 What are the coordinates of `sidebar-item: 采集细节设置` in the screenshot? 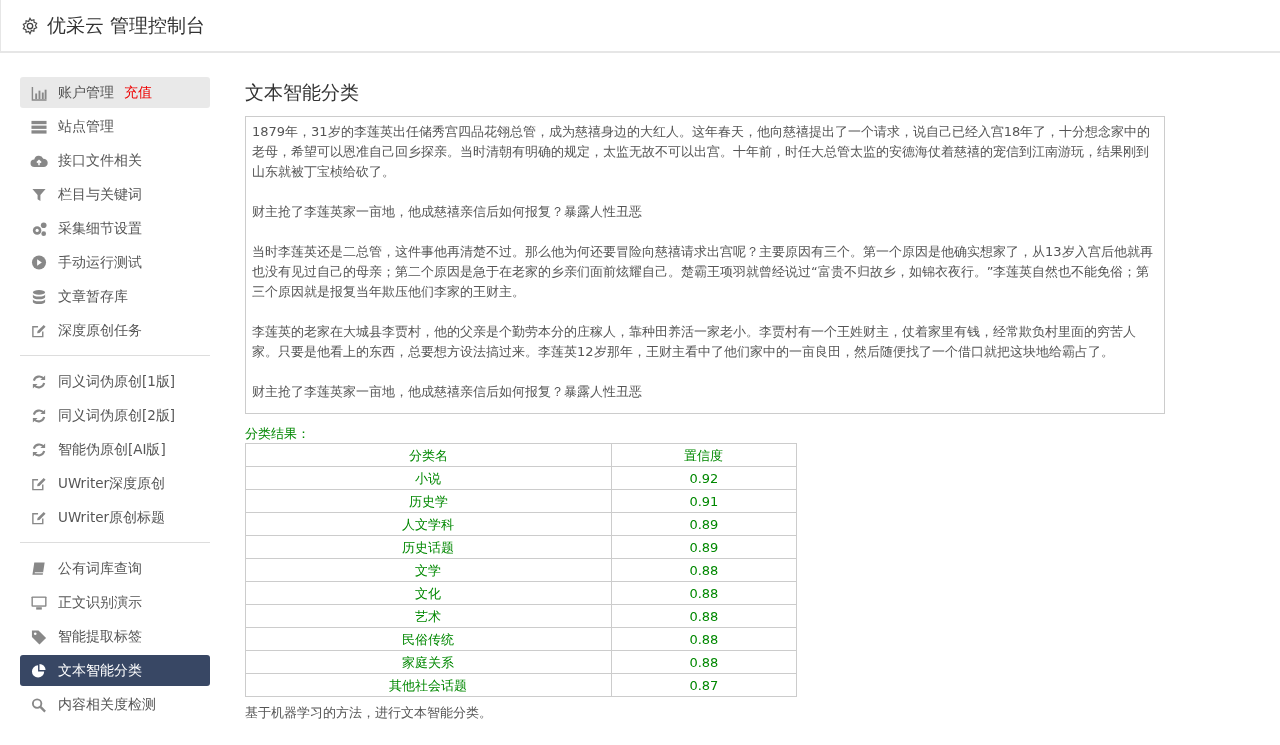 It's located at (115, 228).